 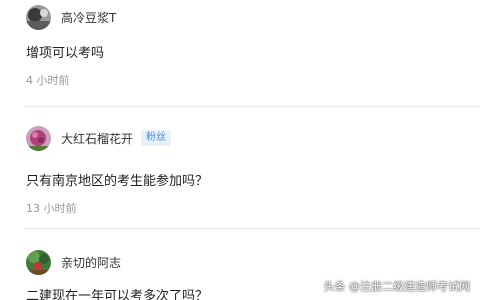 I want to click on comment-text: 增项可以考吗, so click(x=65, y=53).